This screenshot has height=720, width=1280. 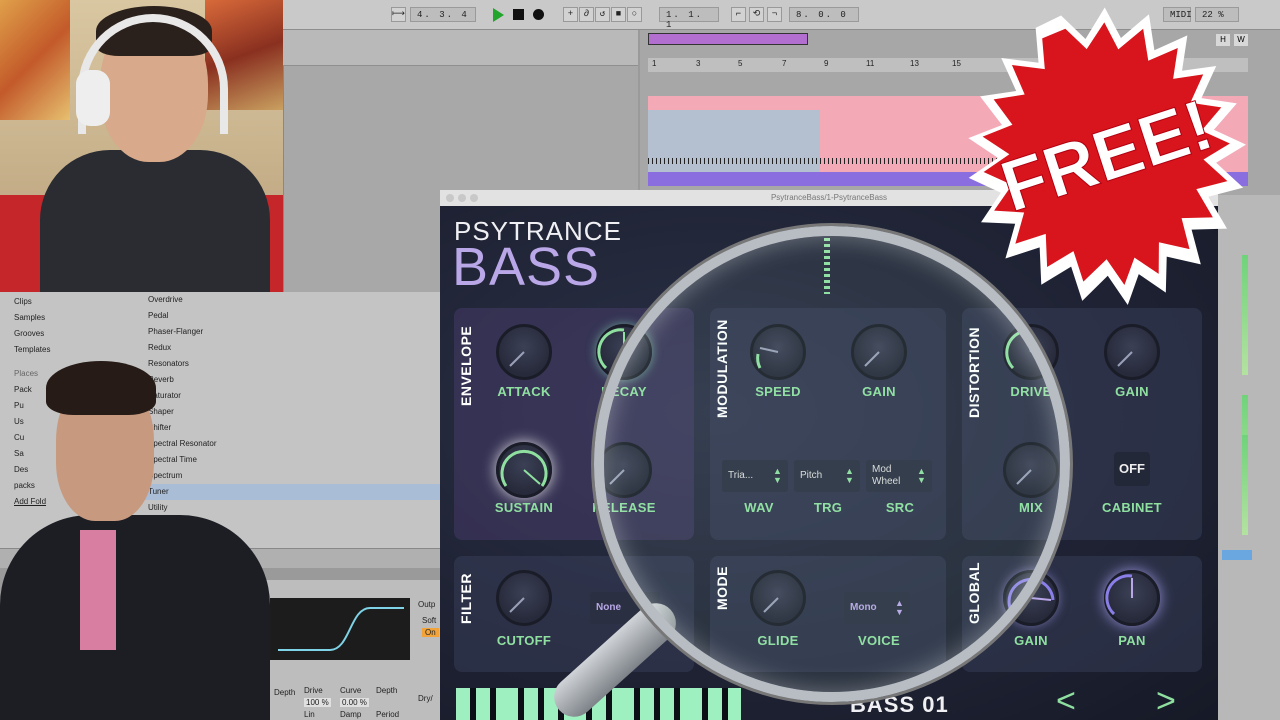 I want to click on punch-out-icon: ¬, so click(x=774, y=14).